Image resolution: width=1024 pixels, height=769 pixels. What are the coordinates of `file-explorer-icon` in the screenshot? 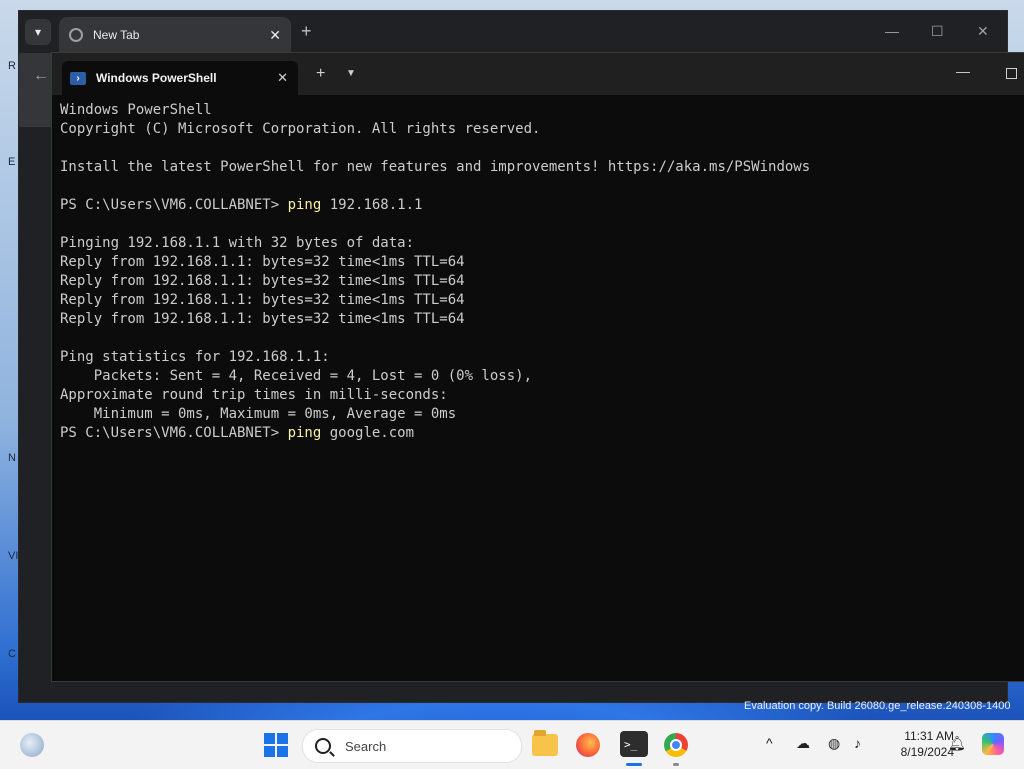 It's located at (545, 743).